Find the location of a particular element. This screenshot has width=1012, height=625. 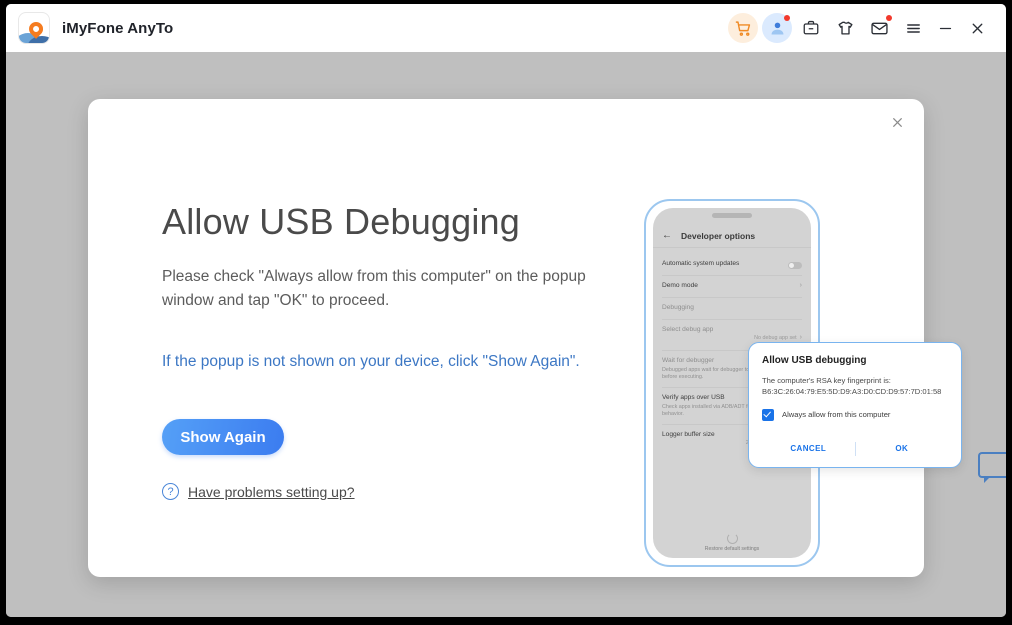

row-value: No debug app set is located at coordinates (775, 337).